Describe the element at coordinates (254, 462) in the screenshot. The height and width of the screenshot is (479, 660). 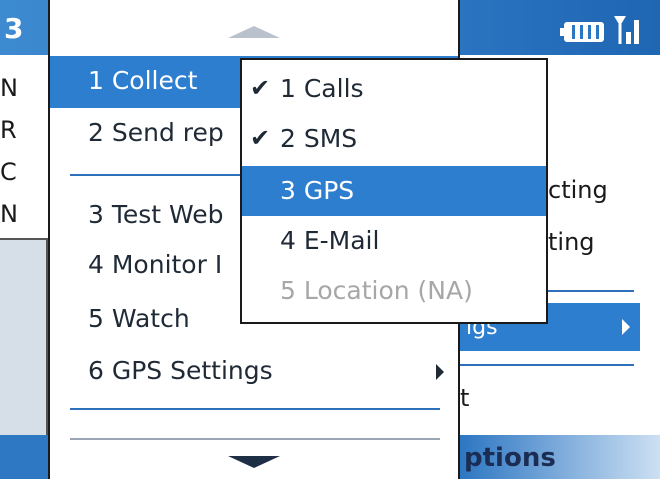
I see `scroll-down-arrow-icon` at that location.